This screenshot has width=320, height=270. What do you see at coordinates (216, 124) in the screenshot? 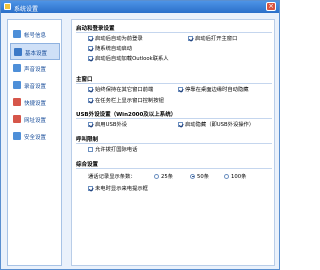
I see `option-usb-hide: 启动隐藏（即USB外设操作）` at bounding box center [216, 124].